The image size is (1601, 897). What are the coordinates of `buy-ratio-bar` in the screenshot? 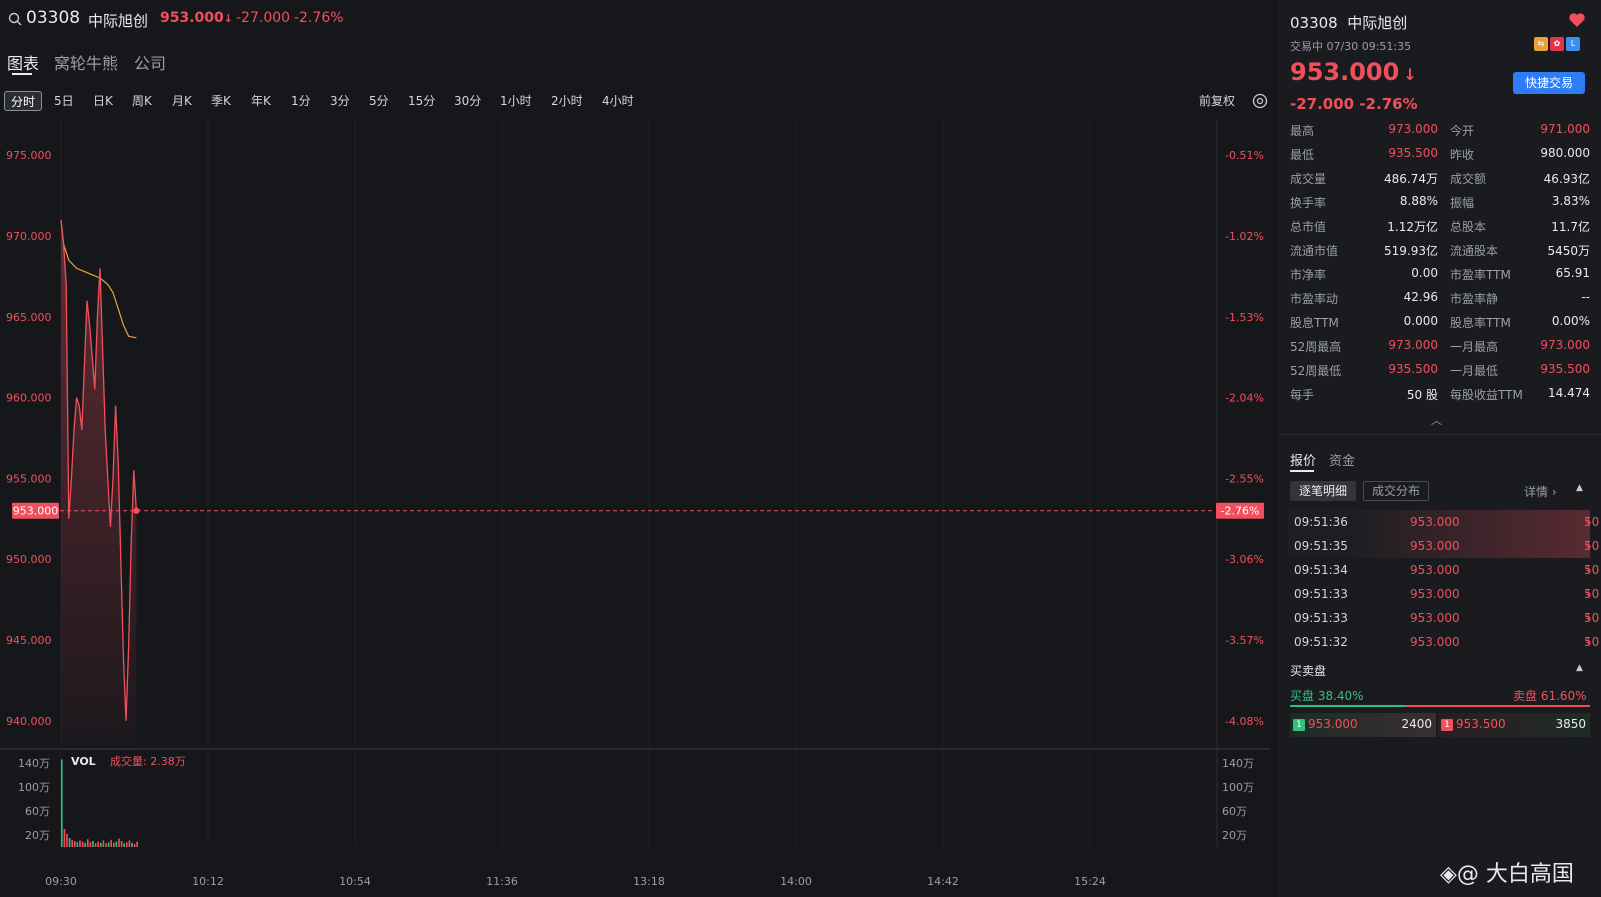 It's located at (1347, 706).